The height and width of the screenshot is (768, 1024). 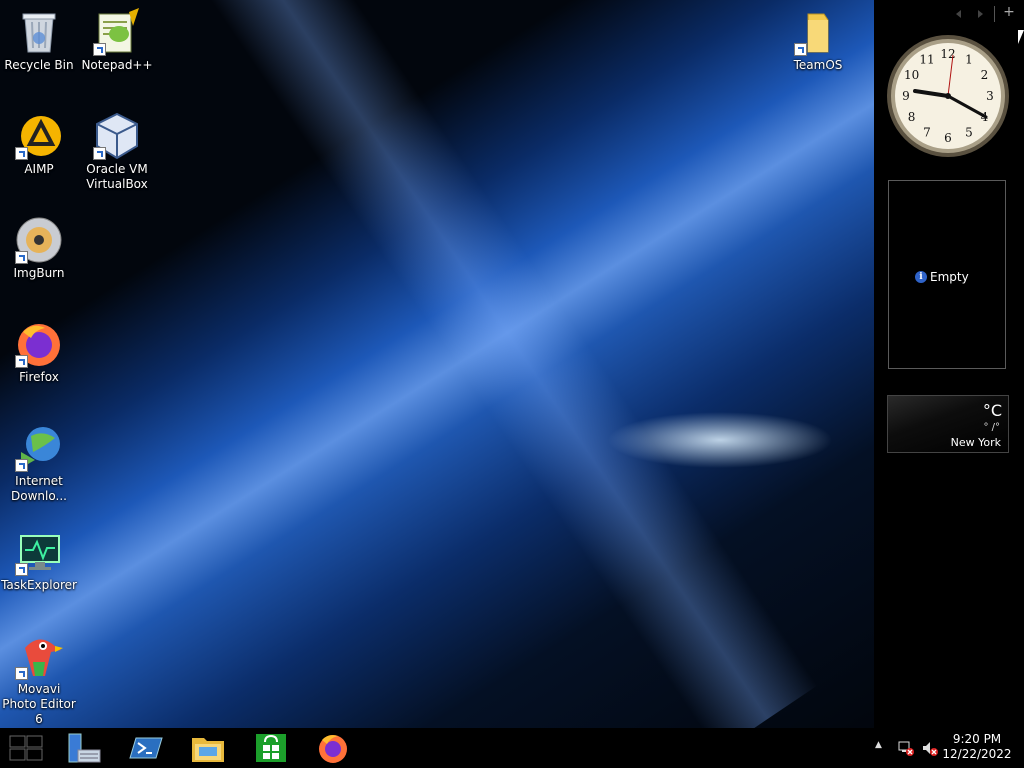 What do you see at coordinates (39, 273) in the screenshot?
I see `desktop-icon-label: ImgBurn` at bounding box center [39, 273].